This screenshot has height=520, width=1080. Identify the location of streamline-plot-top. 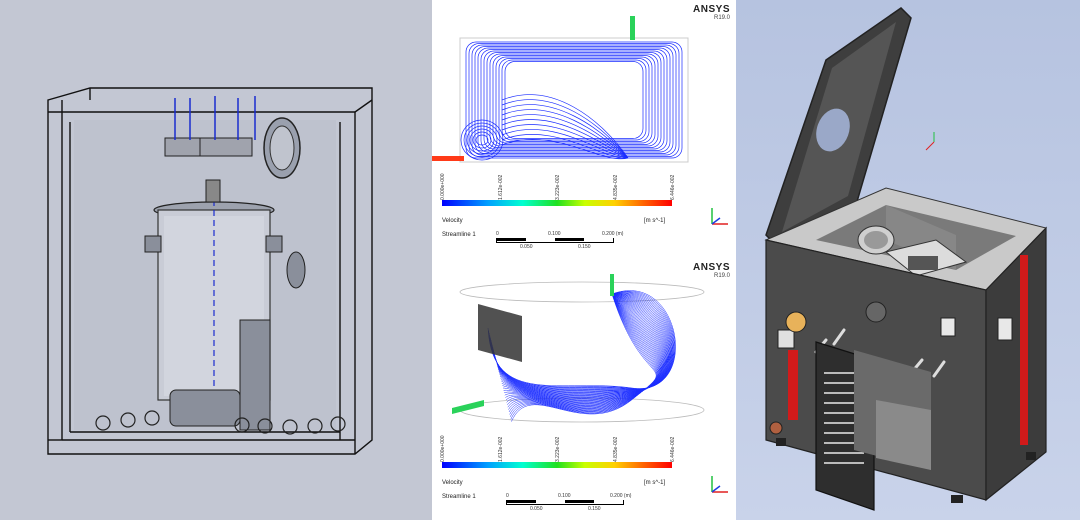
(560, 89).